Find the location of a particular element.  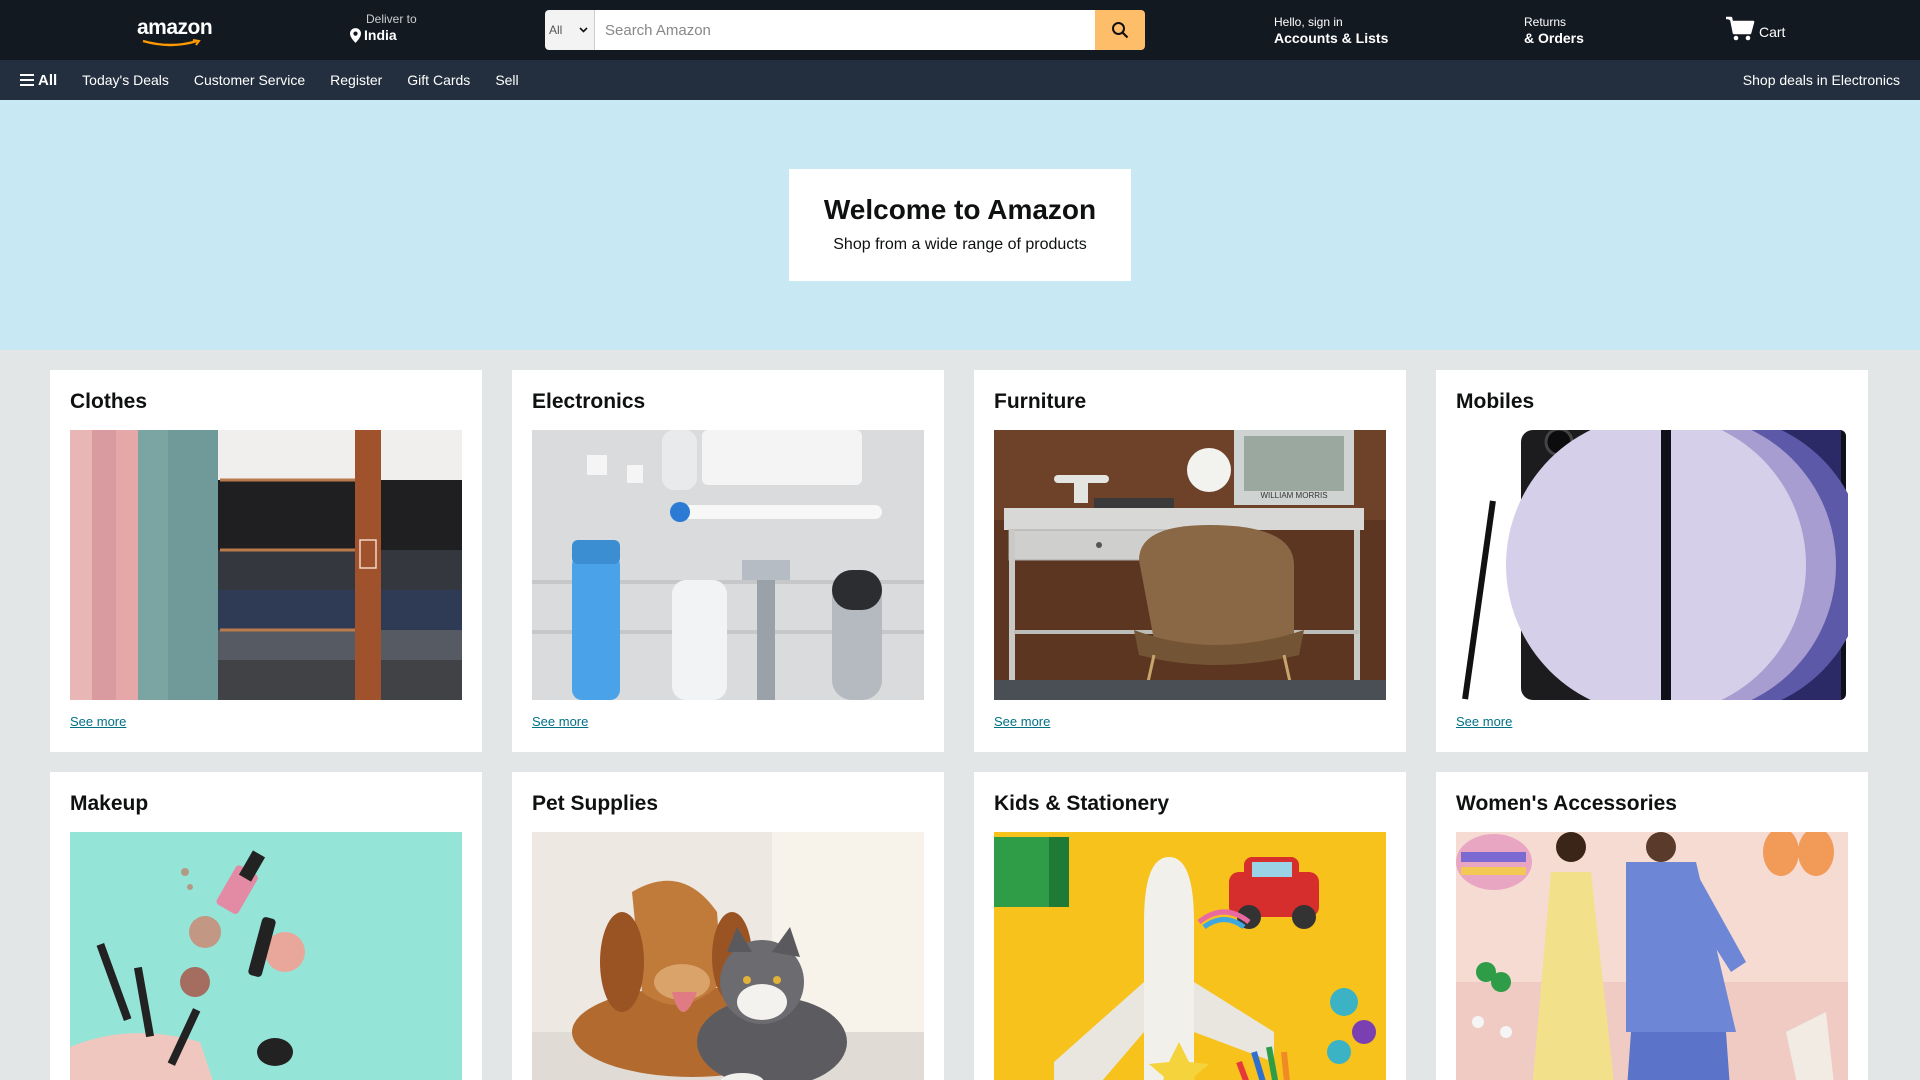

logo-smile-icon is located at coordinates (171, 43).